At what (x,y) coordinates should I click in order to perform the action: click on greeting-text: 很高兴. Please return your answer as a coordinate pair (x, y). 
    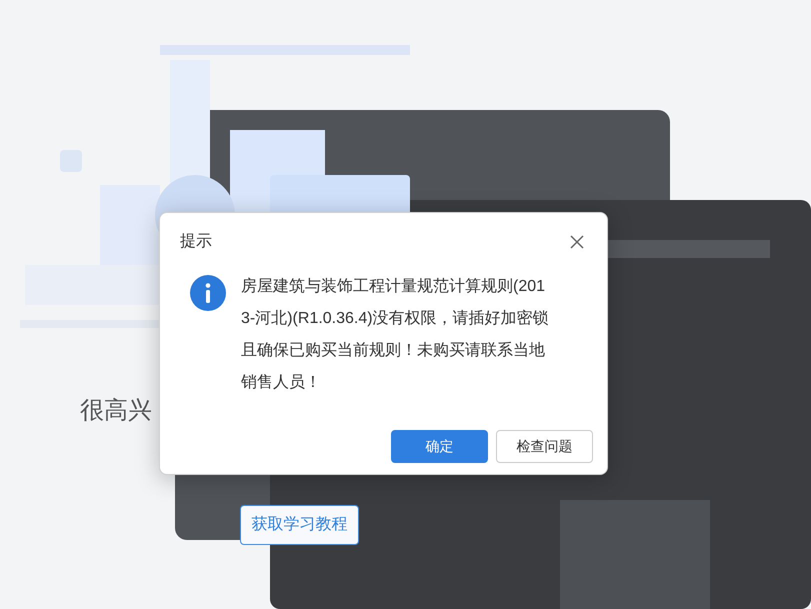
    Looking at the image, I should click on (116, 411).